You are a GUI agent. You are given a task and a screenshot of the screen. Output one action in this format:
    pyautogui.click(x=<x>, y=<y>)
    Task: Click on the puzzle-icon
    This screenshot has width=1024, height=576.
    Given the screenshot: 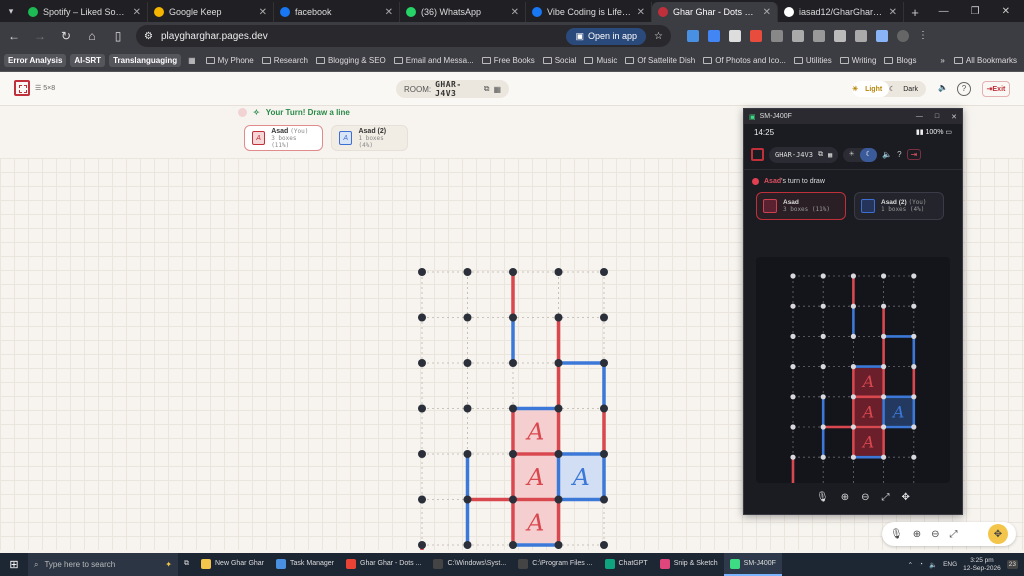 What is the action you would take?
    pyautogui.click(x=798, y=36)
    